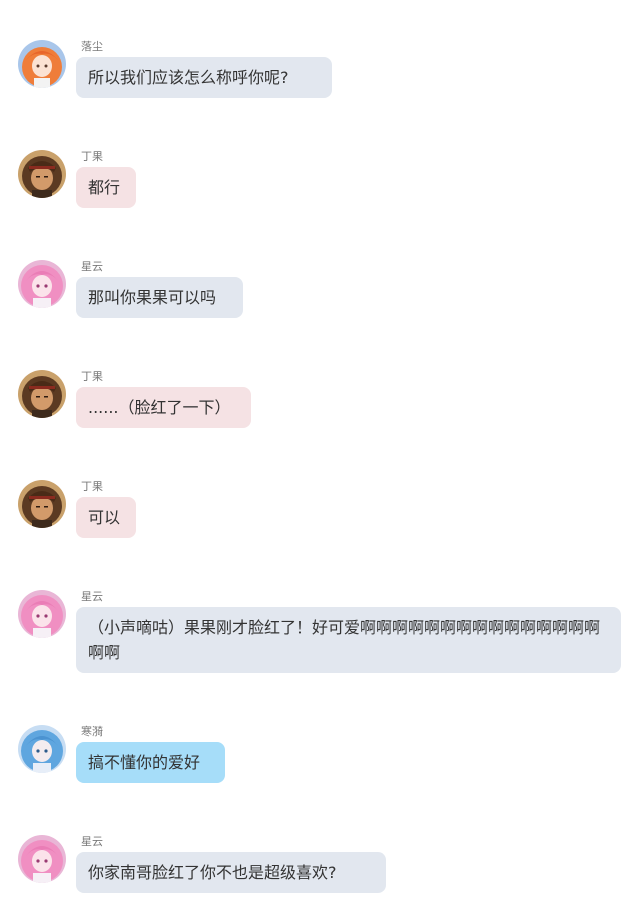 The height and width of the screenshot is (920, 640). I want to click on message-bubble: ......（脸红了一下）, so click(163, 407).